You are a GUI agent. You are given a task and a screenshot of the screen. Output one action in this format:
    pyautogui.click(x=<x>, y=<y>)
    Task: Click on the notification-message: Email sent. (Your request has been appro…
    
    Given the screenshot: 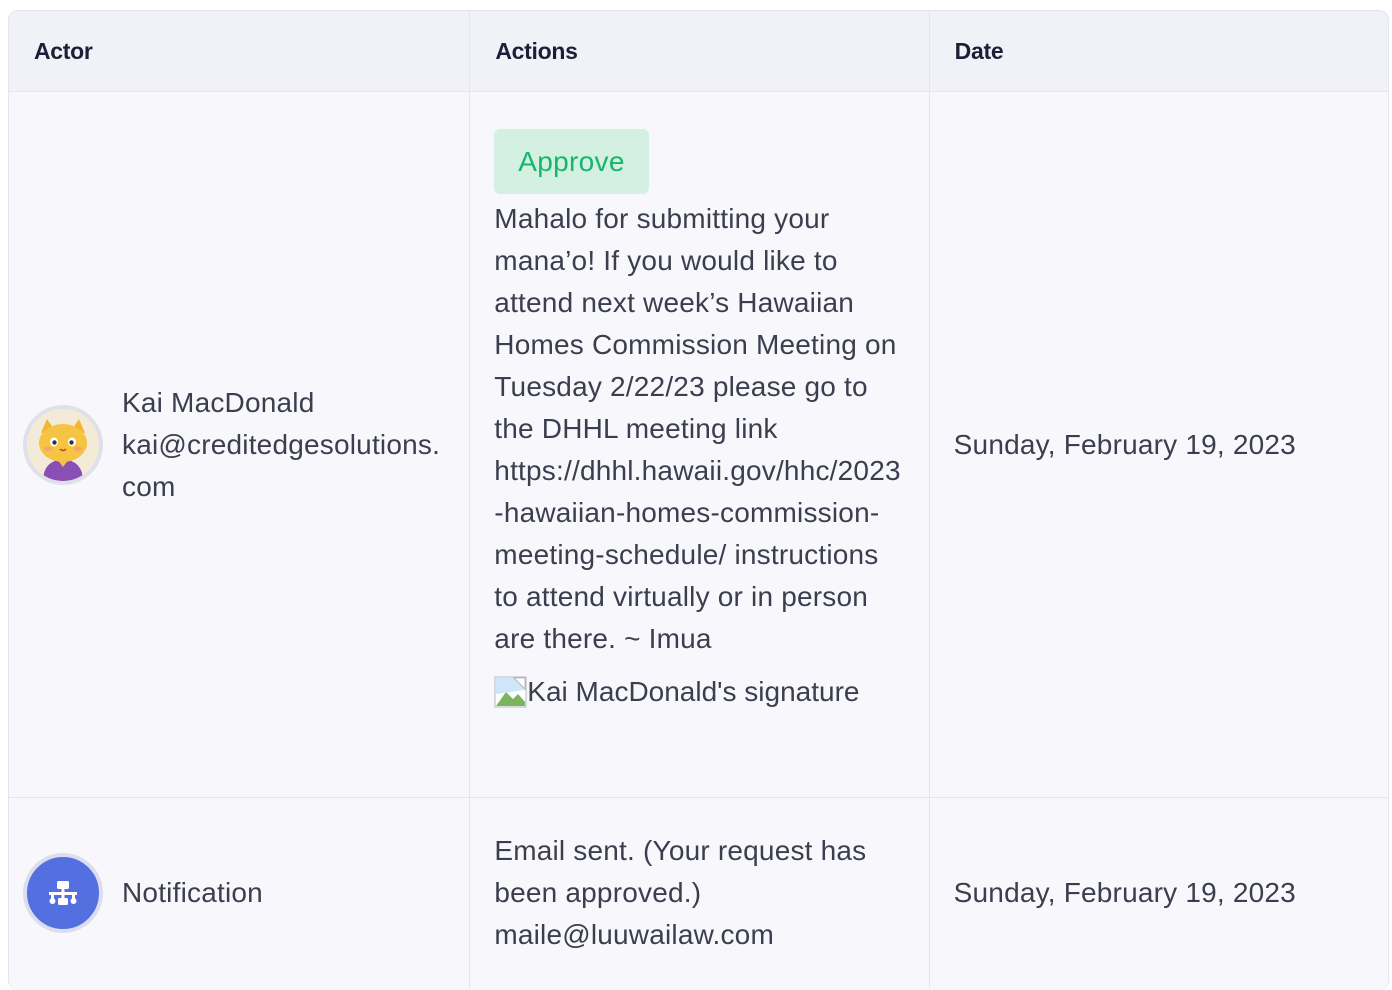 What is the action you would take?
    pyautogui.click(x=680, y=871)
    